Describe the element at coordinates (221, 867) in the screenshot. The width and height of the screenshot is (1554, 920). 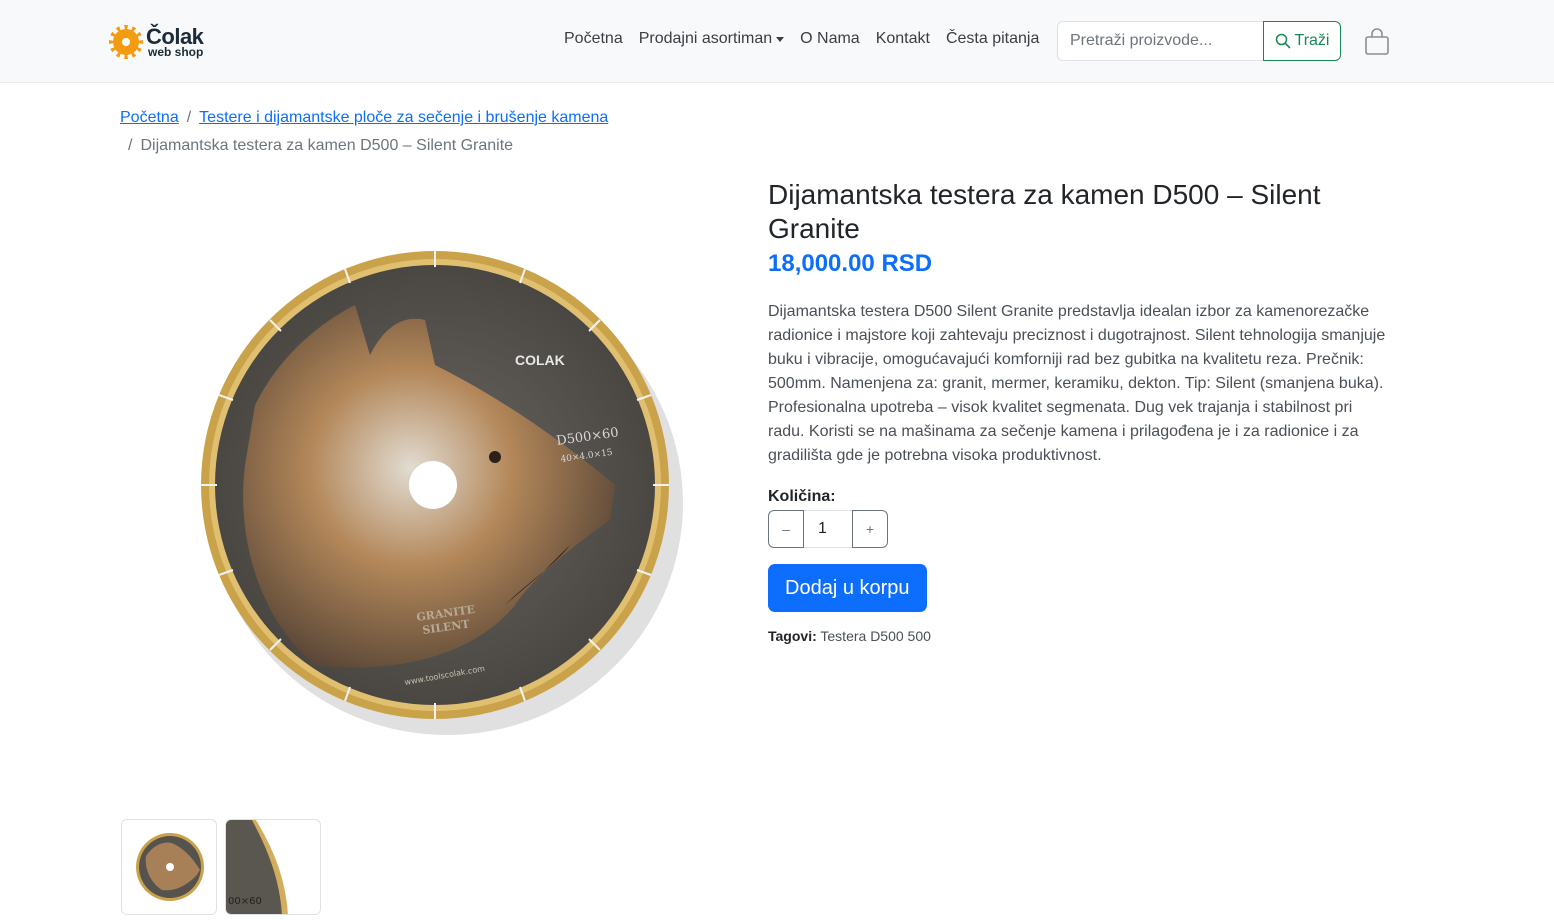
I see `product-thumbnails: 00×60` at that location.